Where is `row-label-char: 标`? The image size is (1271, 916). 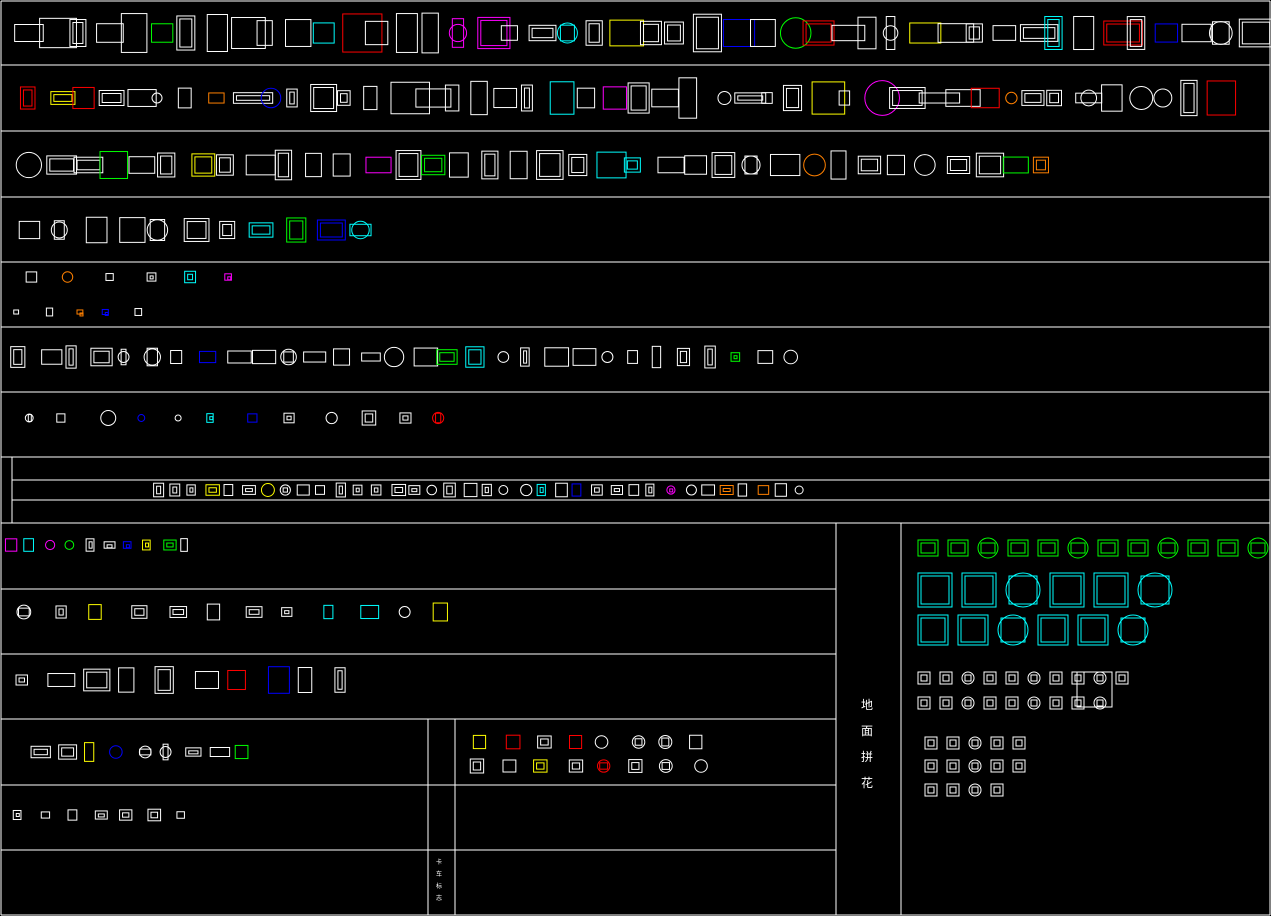 row-label-char: 标 is located at coordinates (438, 886).